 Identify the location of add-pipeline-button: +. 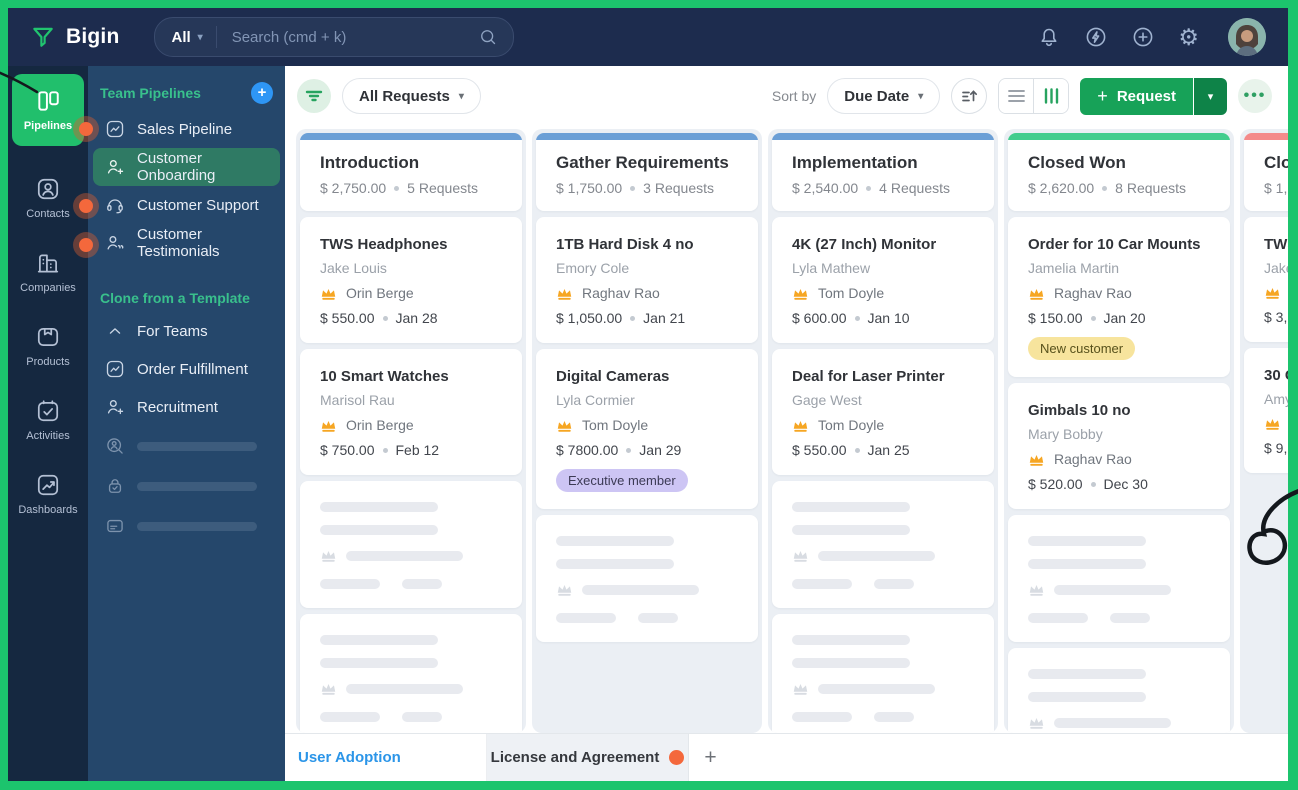
(262, 93).